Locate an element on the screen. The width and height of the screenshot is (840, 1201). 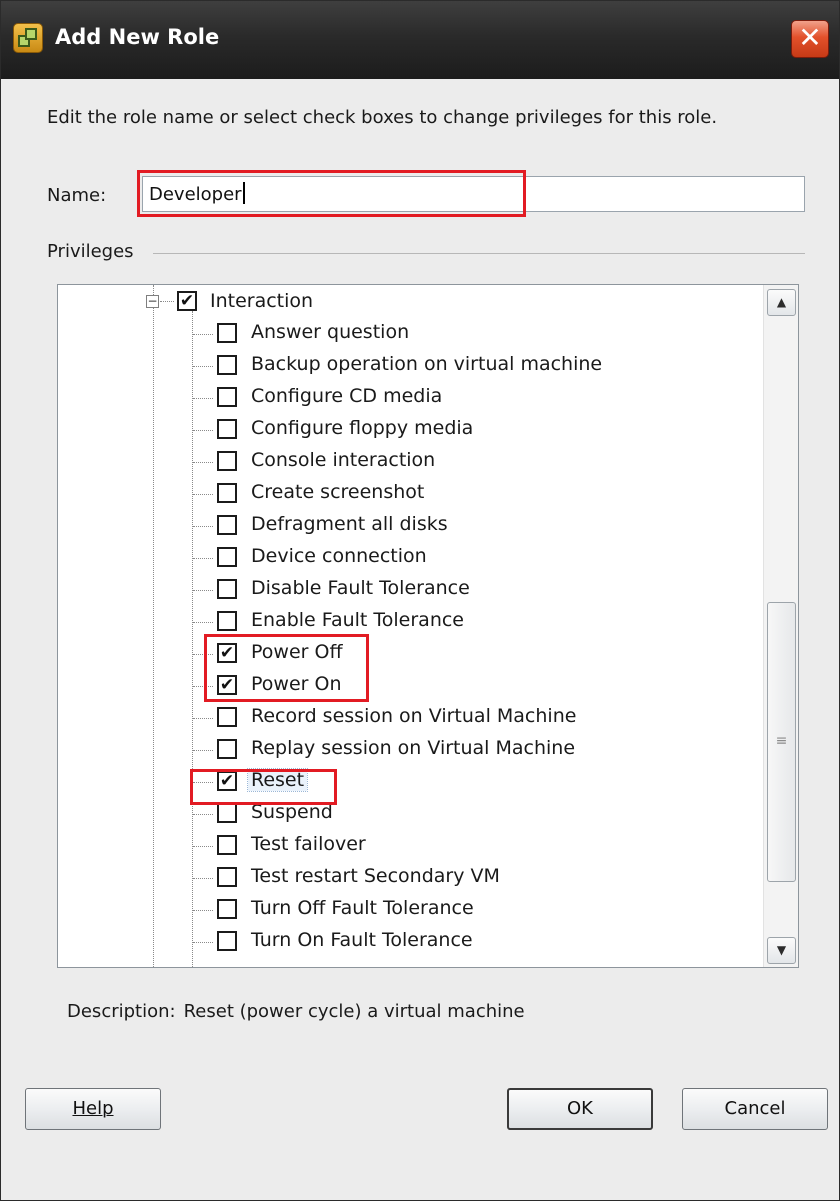
privilege-row: Backup operation on virtual machine is located at coordinates (410, 366).